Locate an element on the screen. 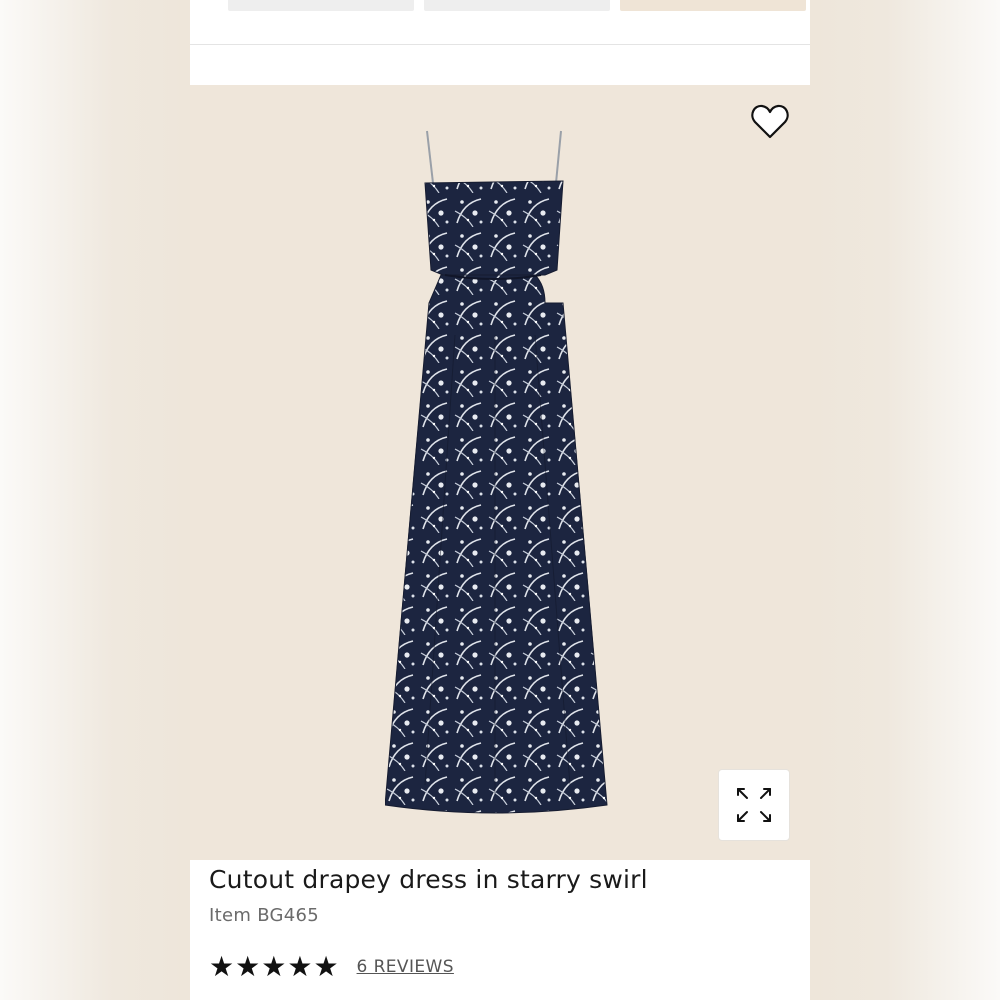 The width and height of the screenshot is (1000, 1000). expand-image-button is located at coordinates (754, 805).